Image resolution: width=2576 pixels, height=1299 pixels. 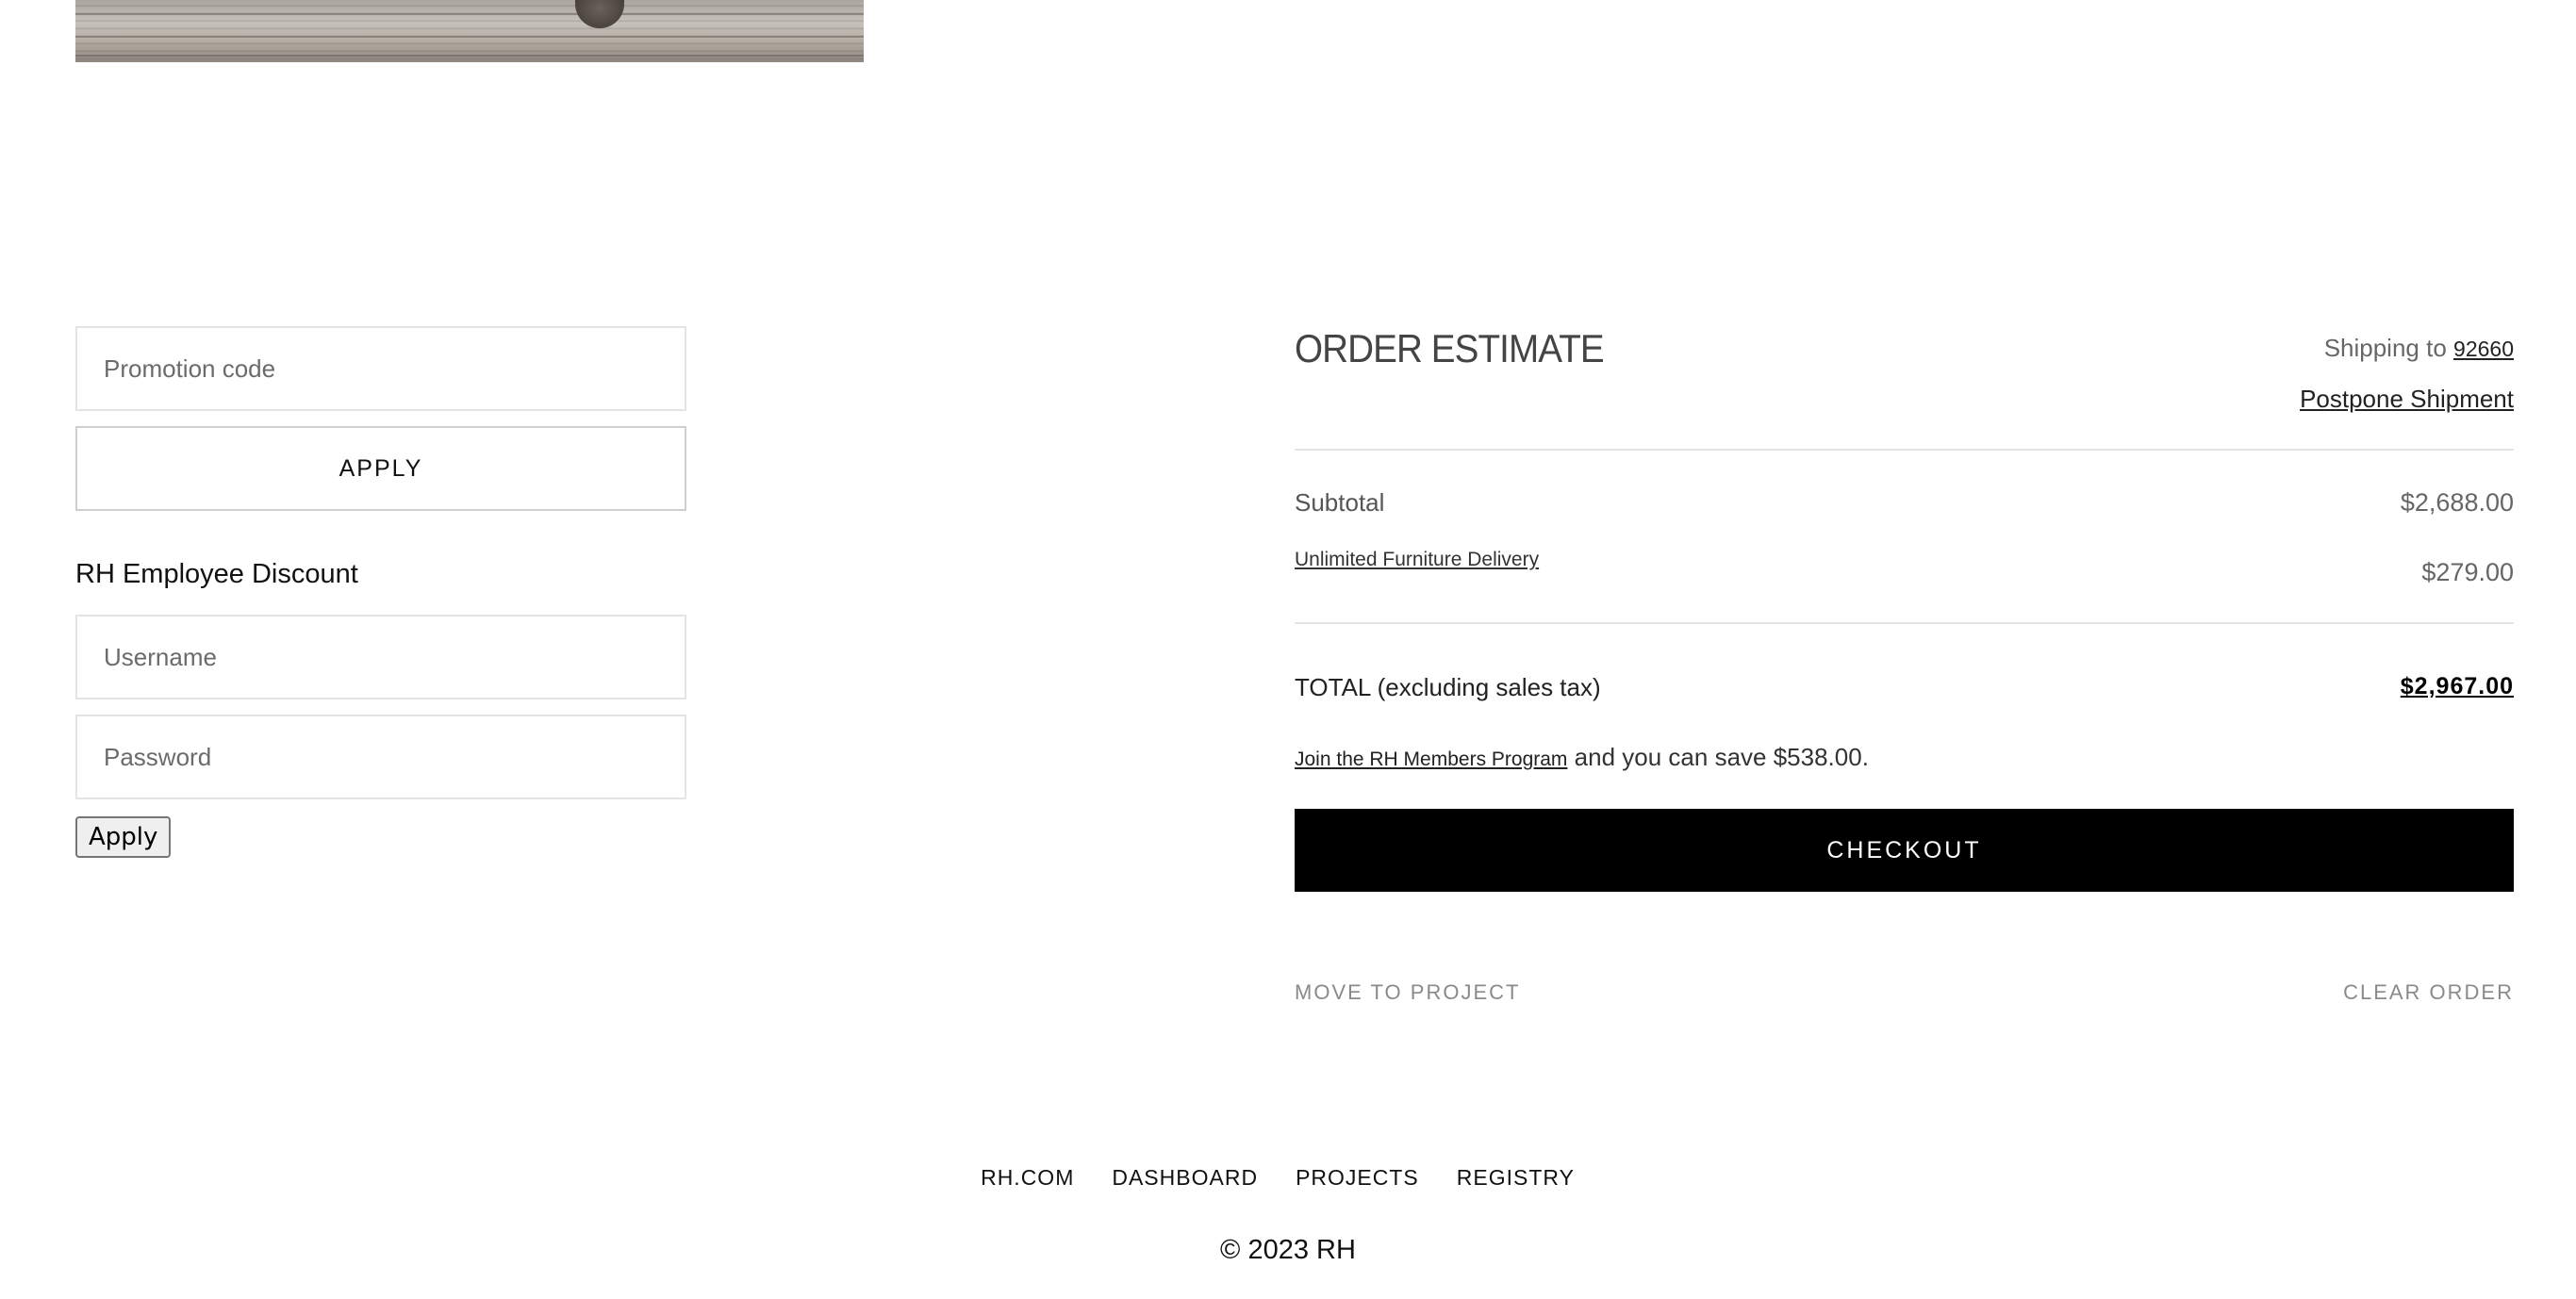 I want to click on unlimited-delivery-link: Unlimited Furniture Delivery, so click(x=1417, y=560).